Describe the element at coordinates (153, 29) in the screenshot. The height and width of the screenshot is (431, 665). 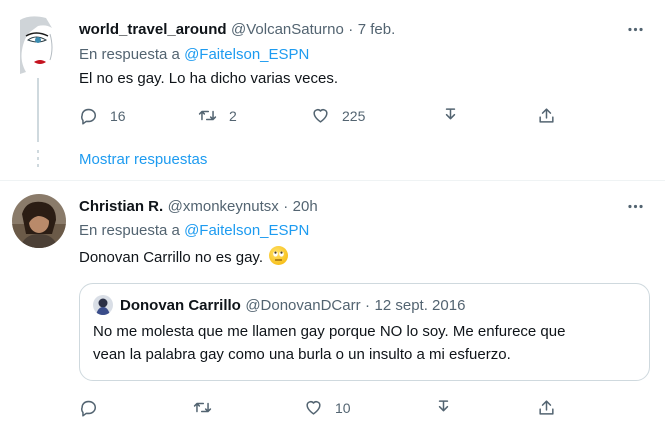
I see `display-name: world_travel_around` at that location.